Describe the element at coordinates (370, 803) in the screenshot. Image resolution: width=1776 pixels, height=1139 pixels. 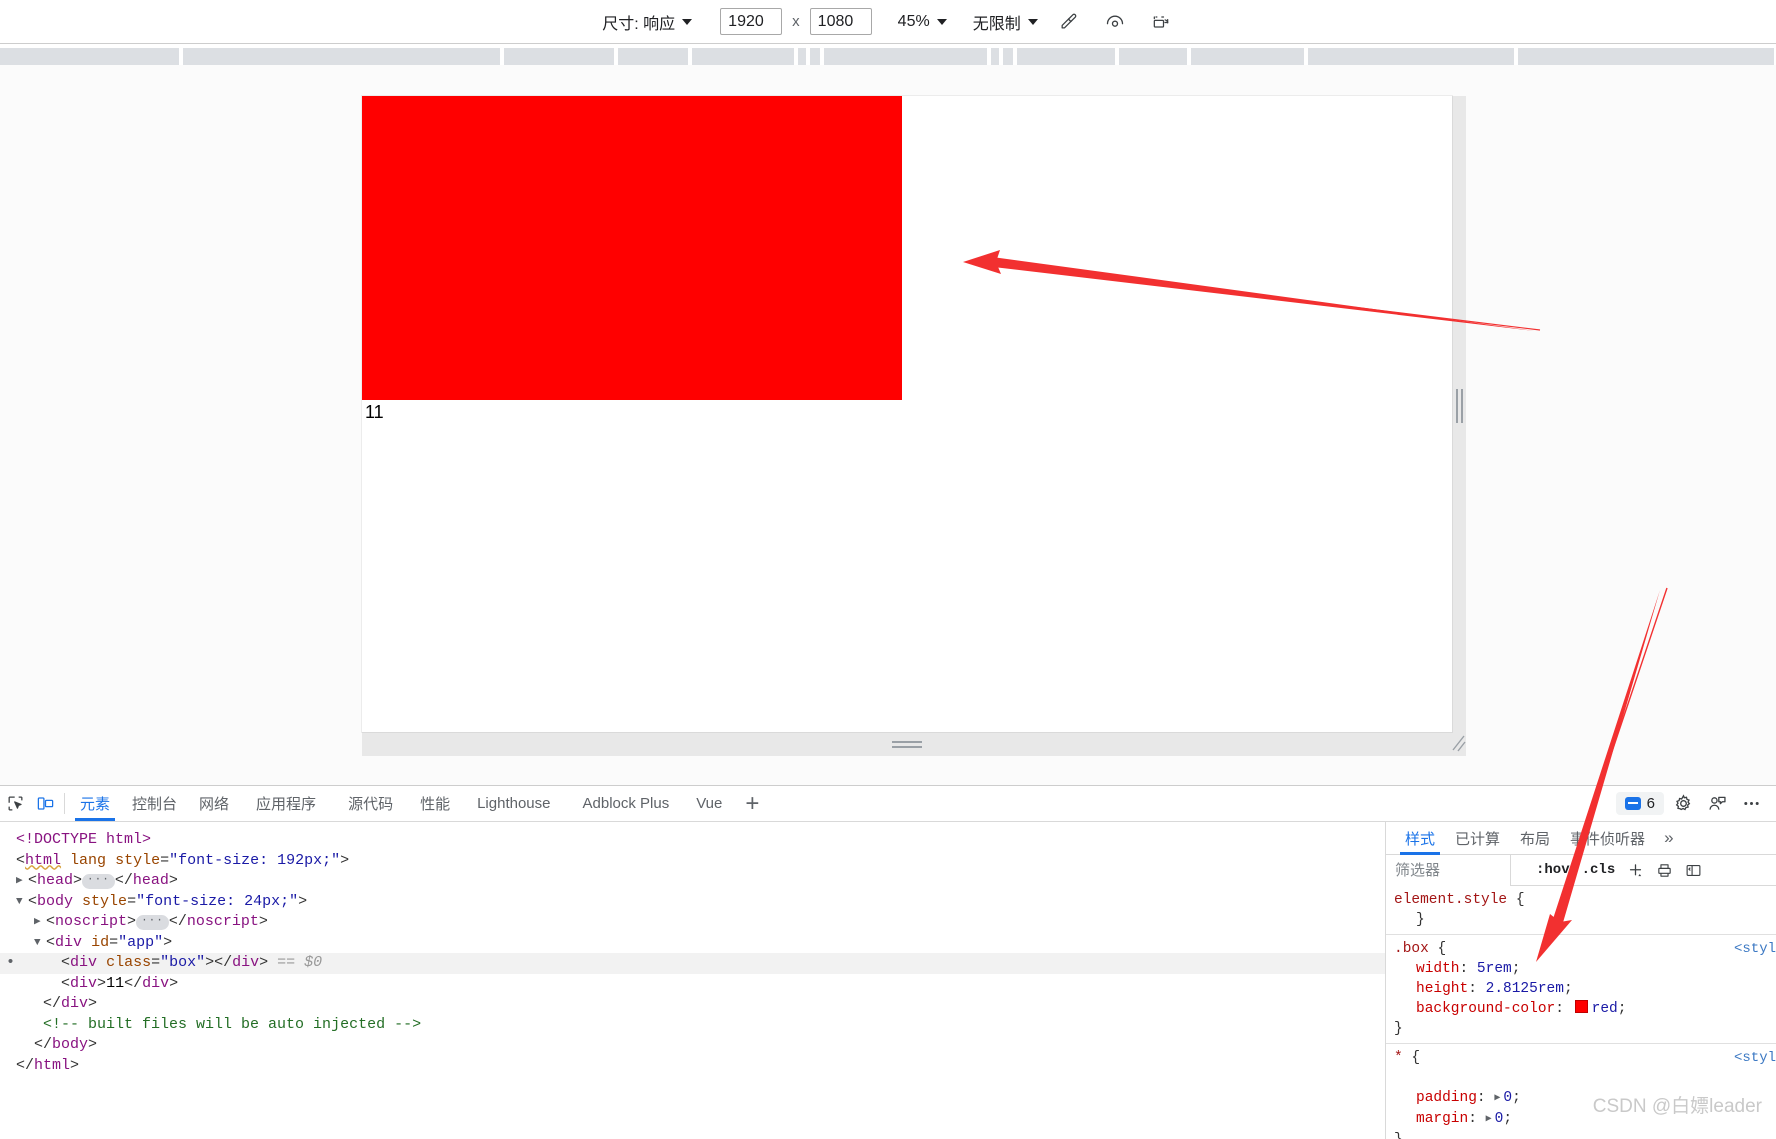
I see `tab-sources: 源代码` at that location.